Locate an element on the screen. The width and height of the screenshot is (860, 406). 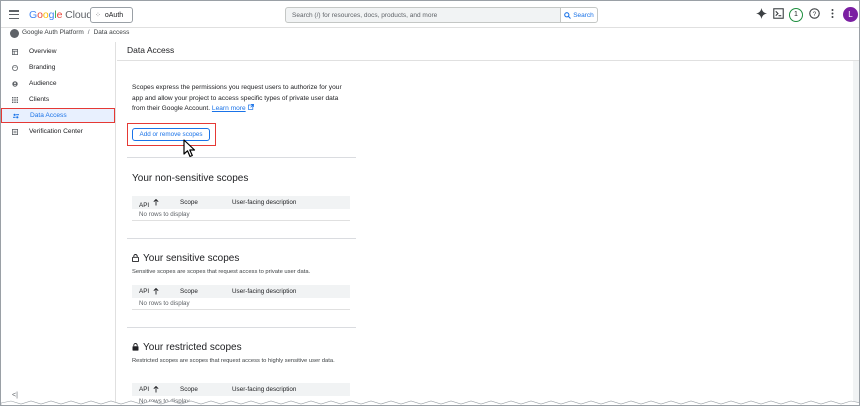
sensitive-scopes-title: Your sensitive scopes is located at coordinates (185, 258).